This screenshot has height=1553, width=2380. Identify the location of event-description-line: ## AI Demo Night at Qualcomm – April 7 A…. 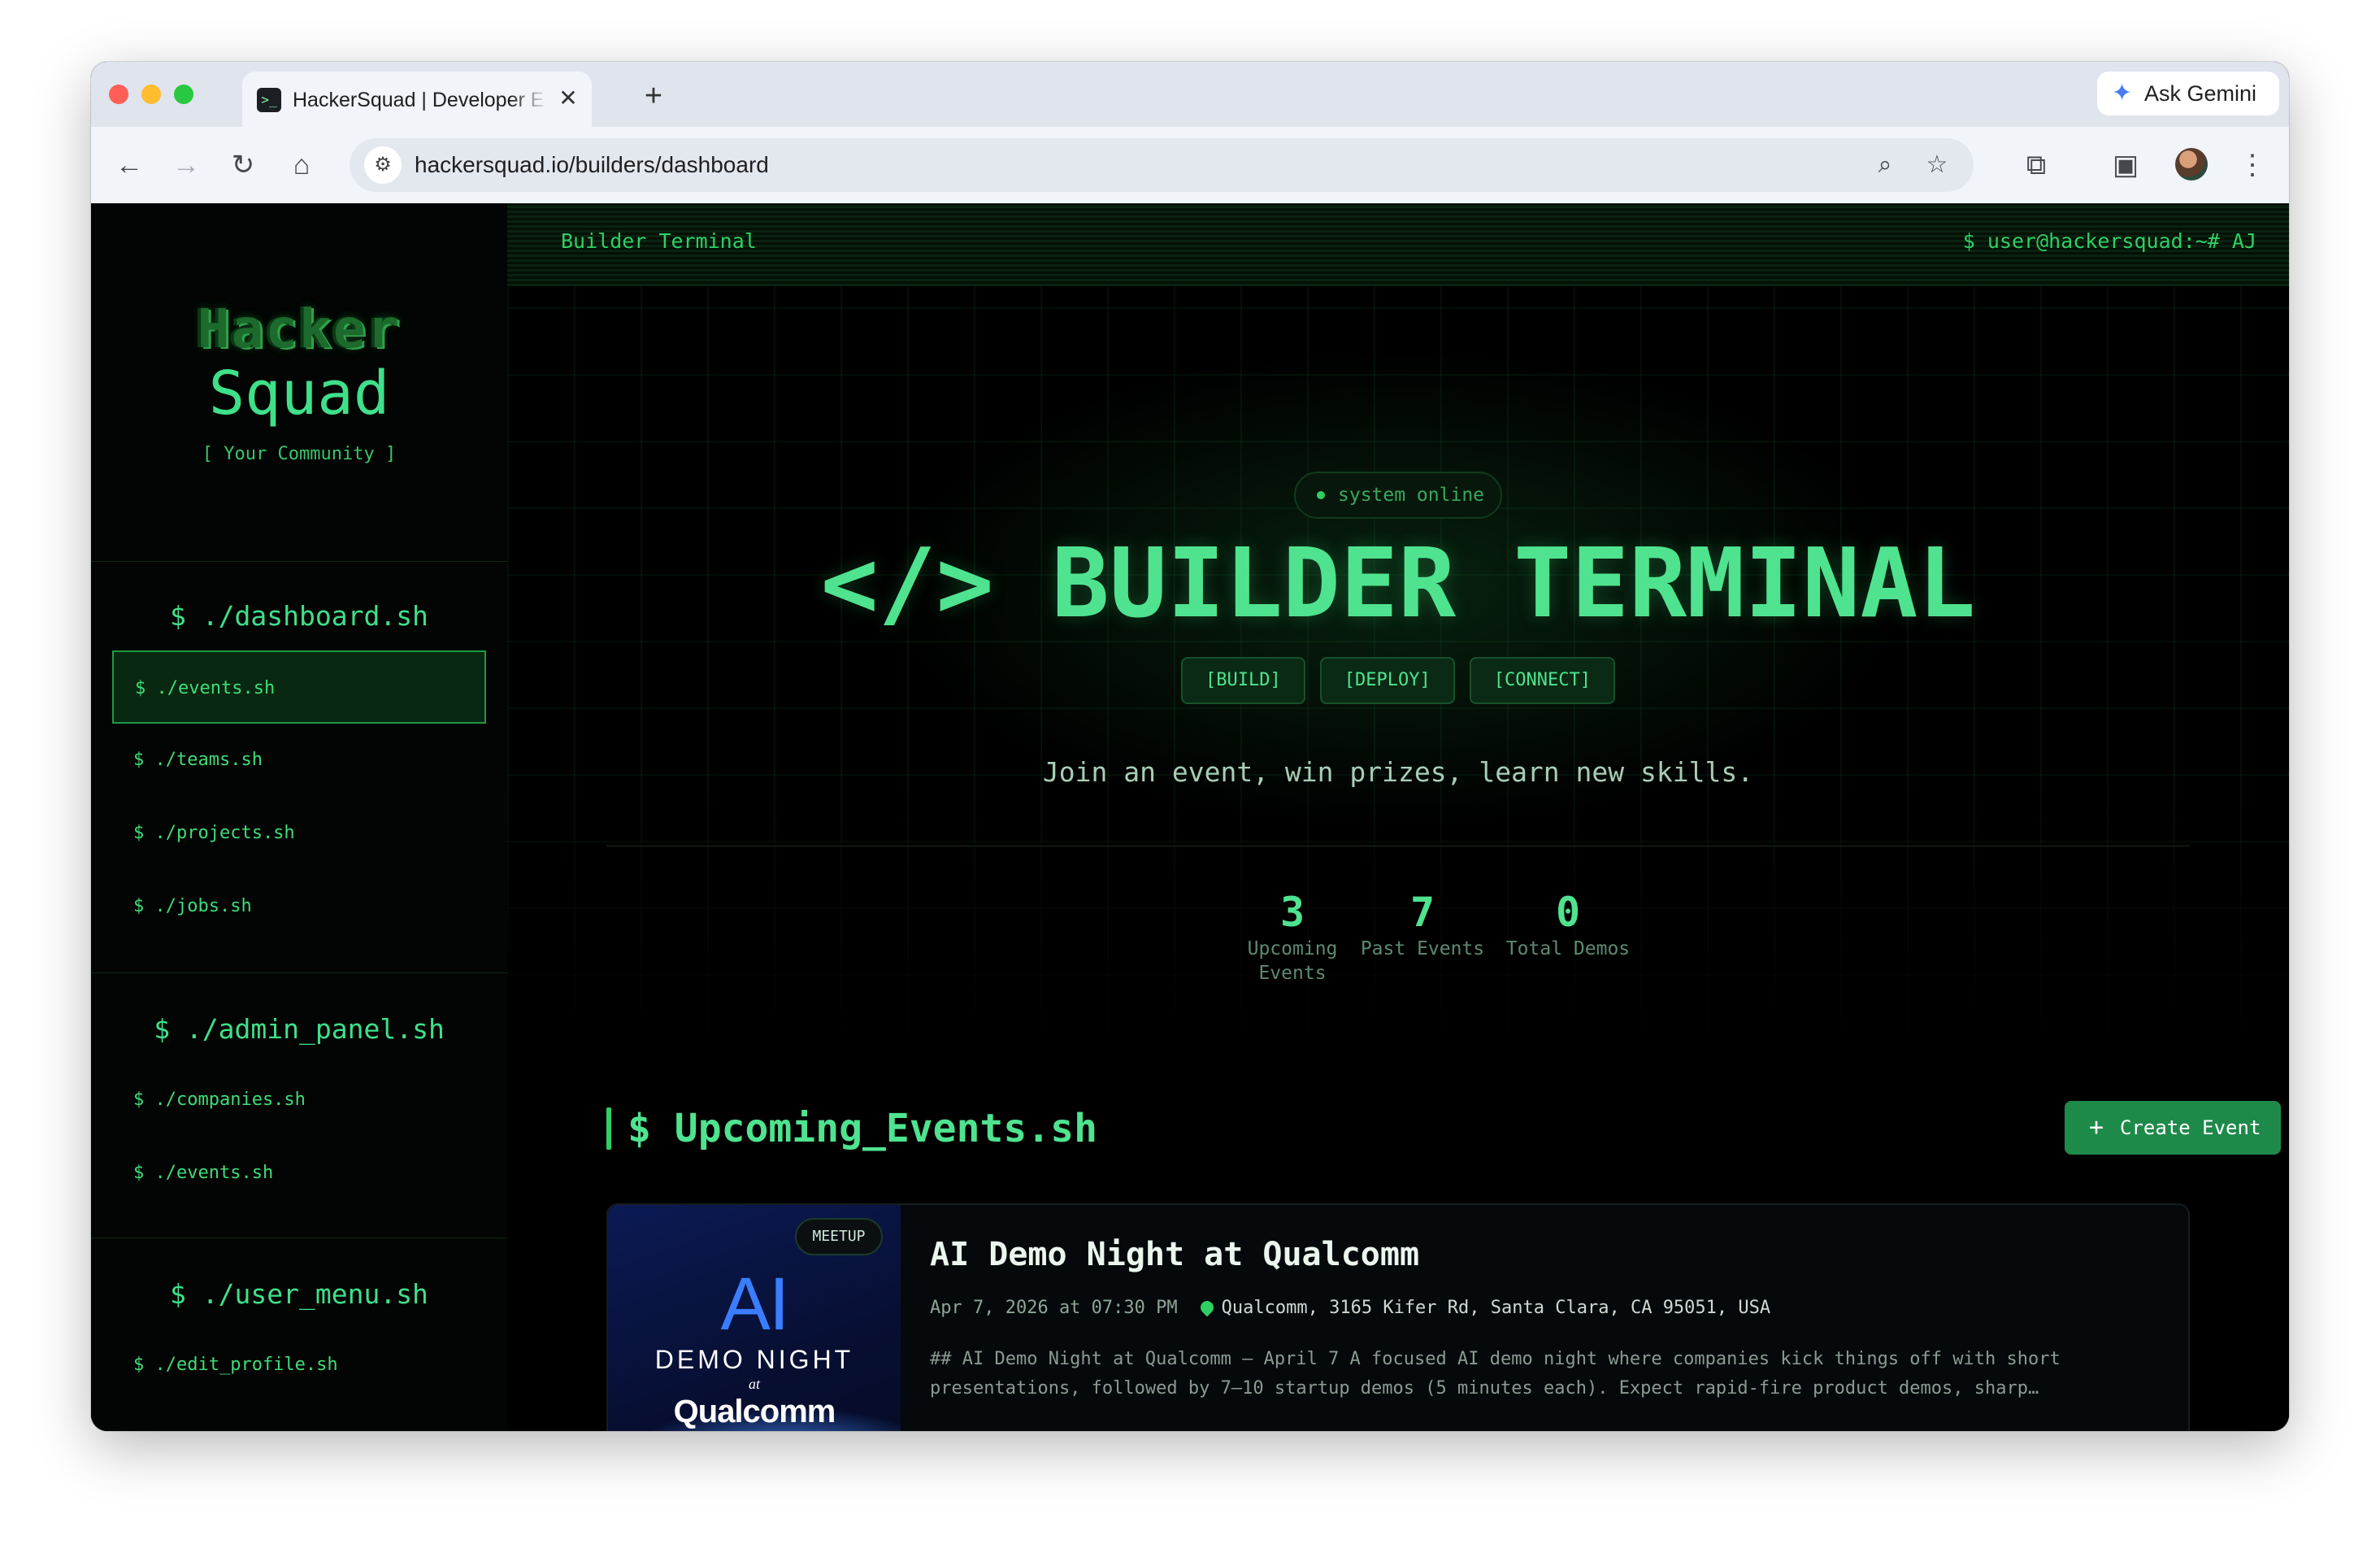
(1495, 1359).